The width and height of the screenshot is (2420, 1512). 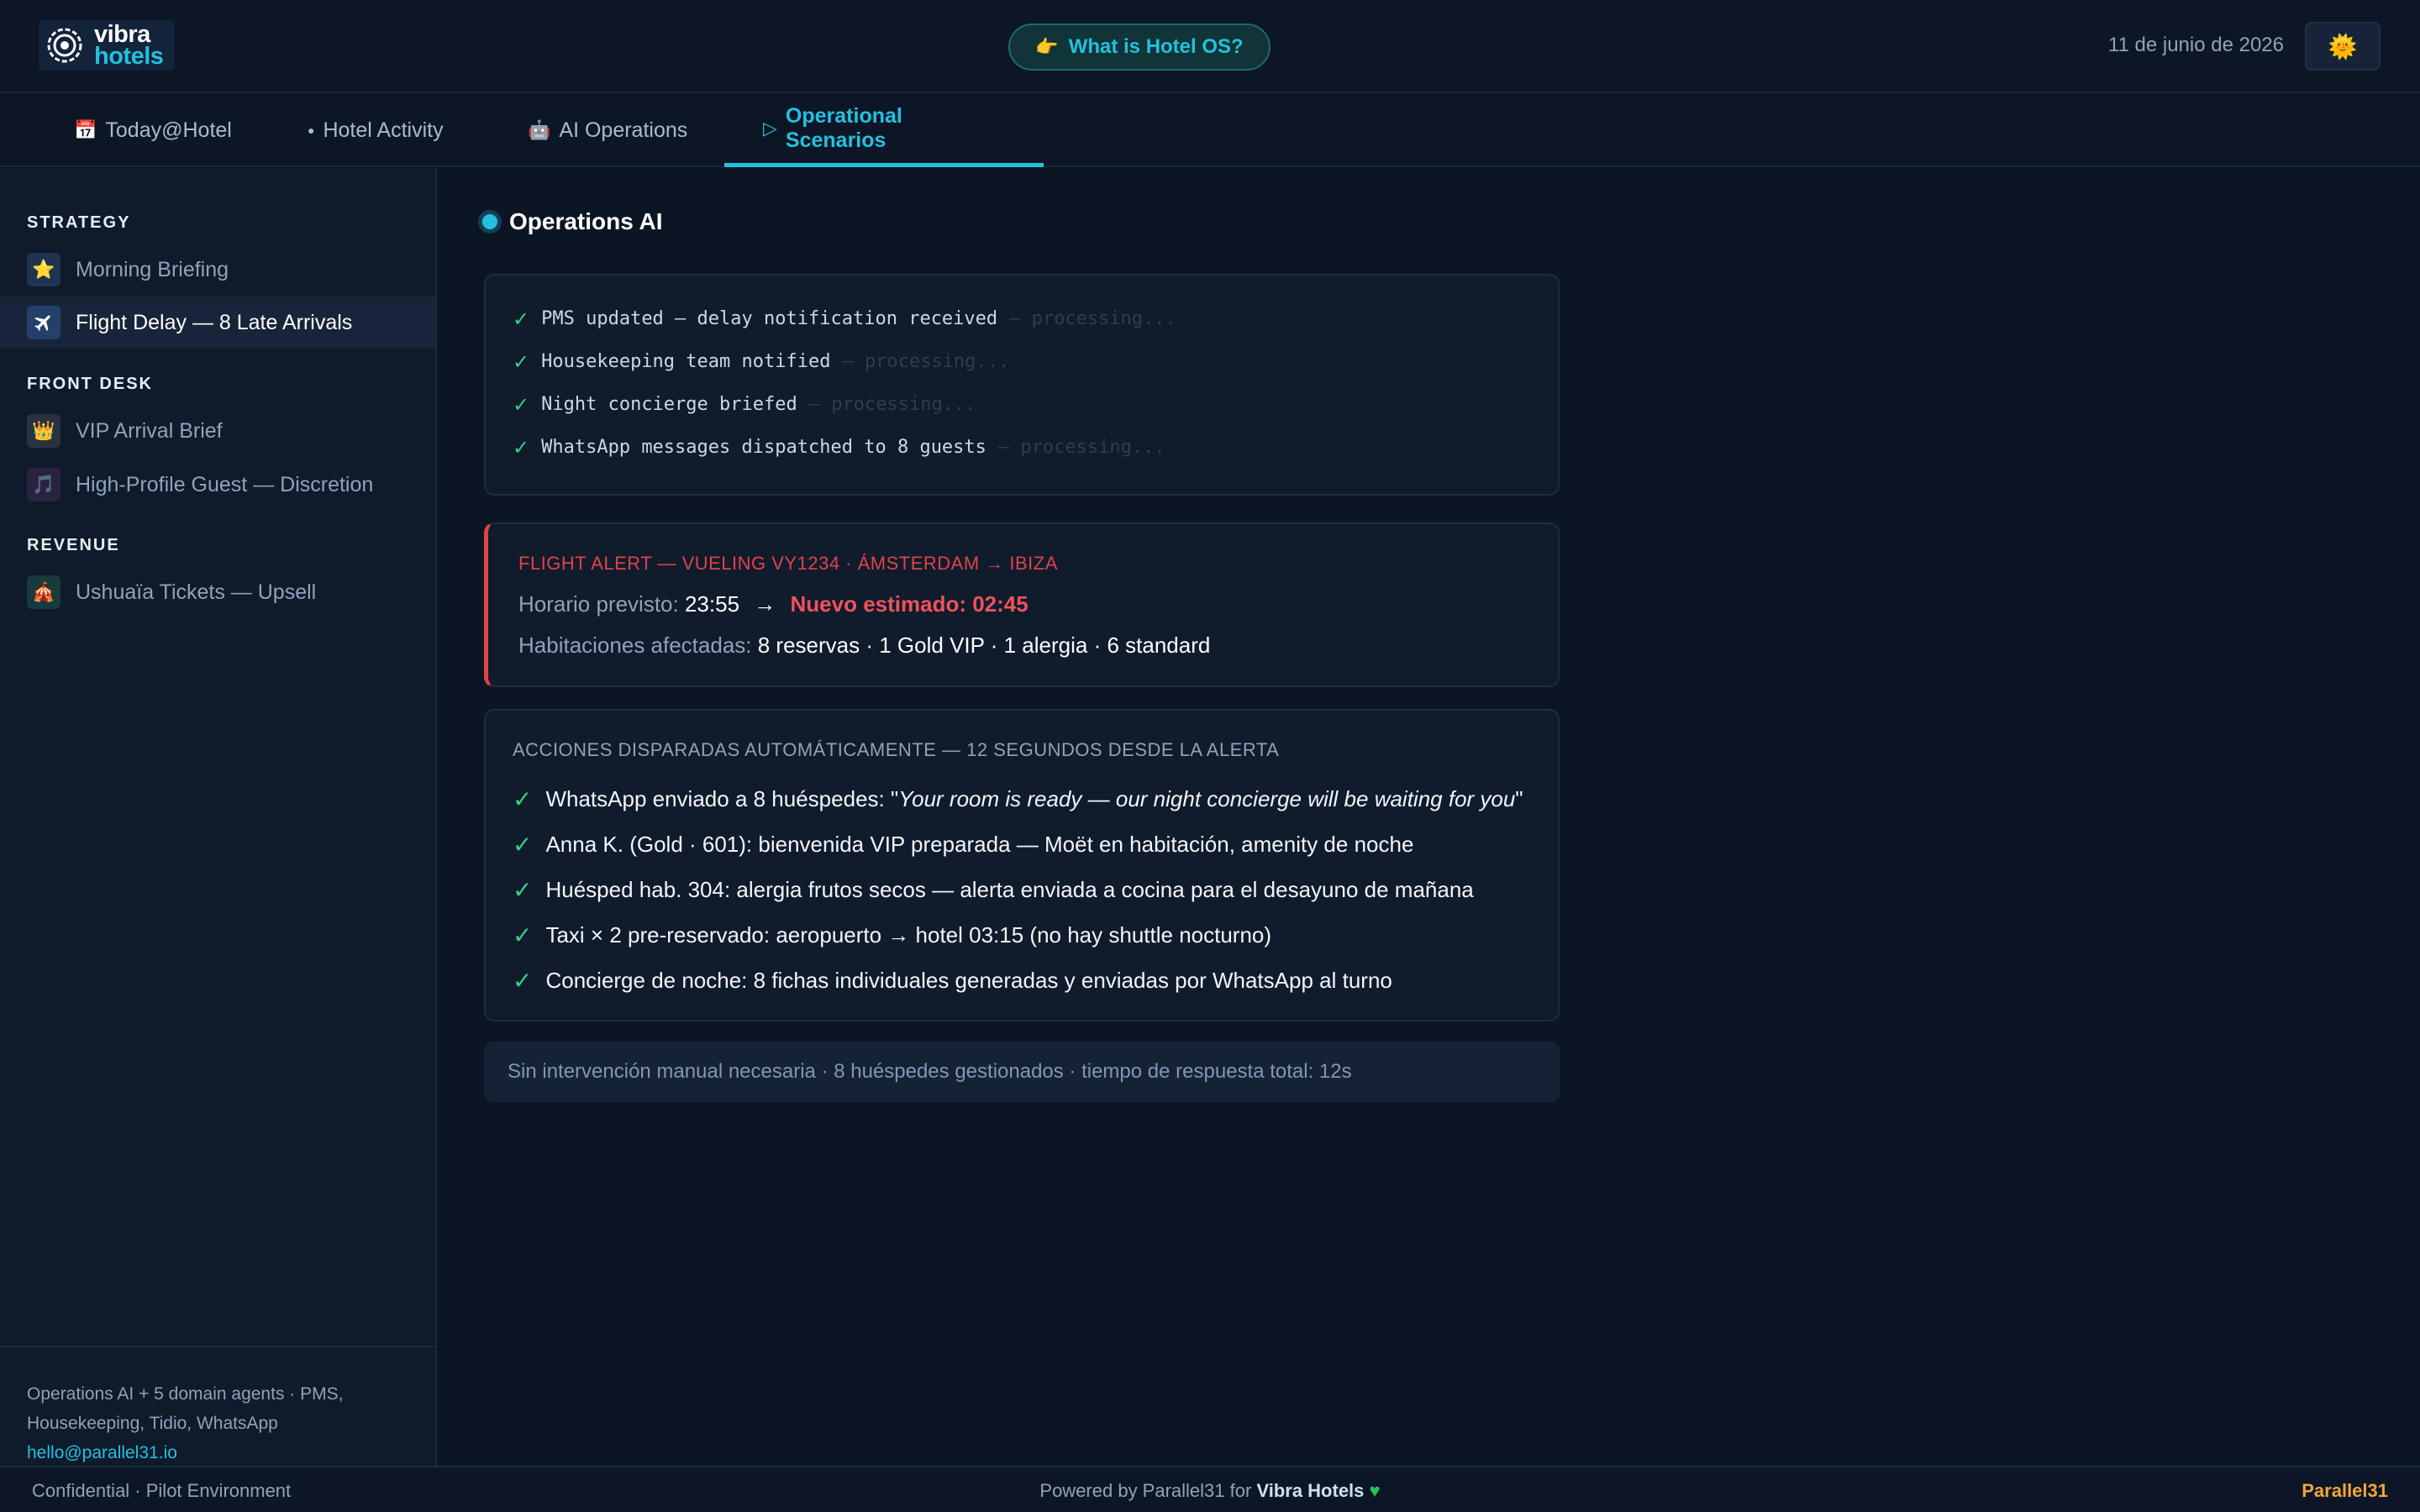 I want to click on section-title-revenue: REVENUE, so click(x=73, y=545).